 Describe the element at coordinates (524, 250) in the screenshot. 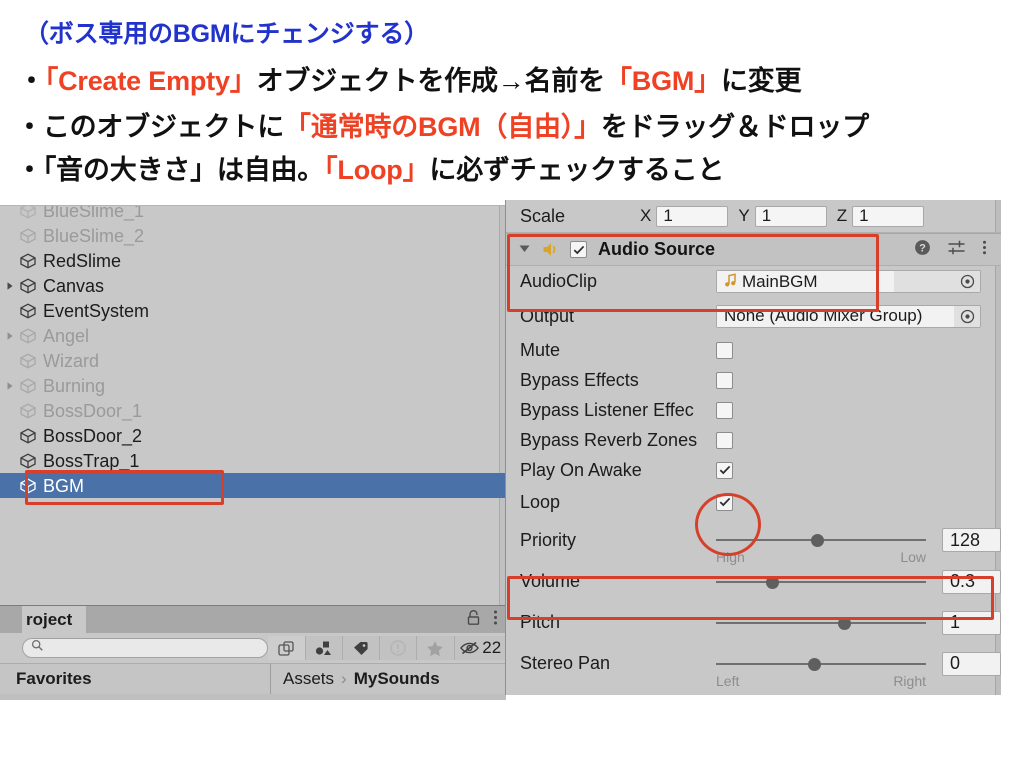

I see `foldout-triangle-down-icon` at that location.